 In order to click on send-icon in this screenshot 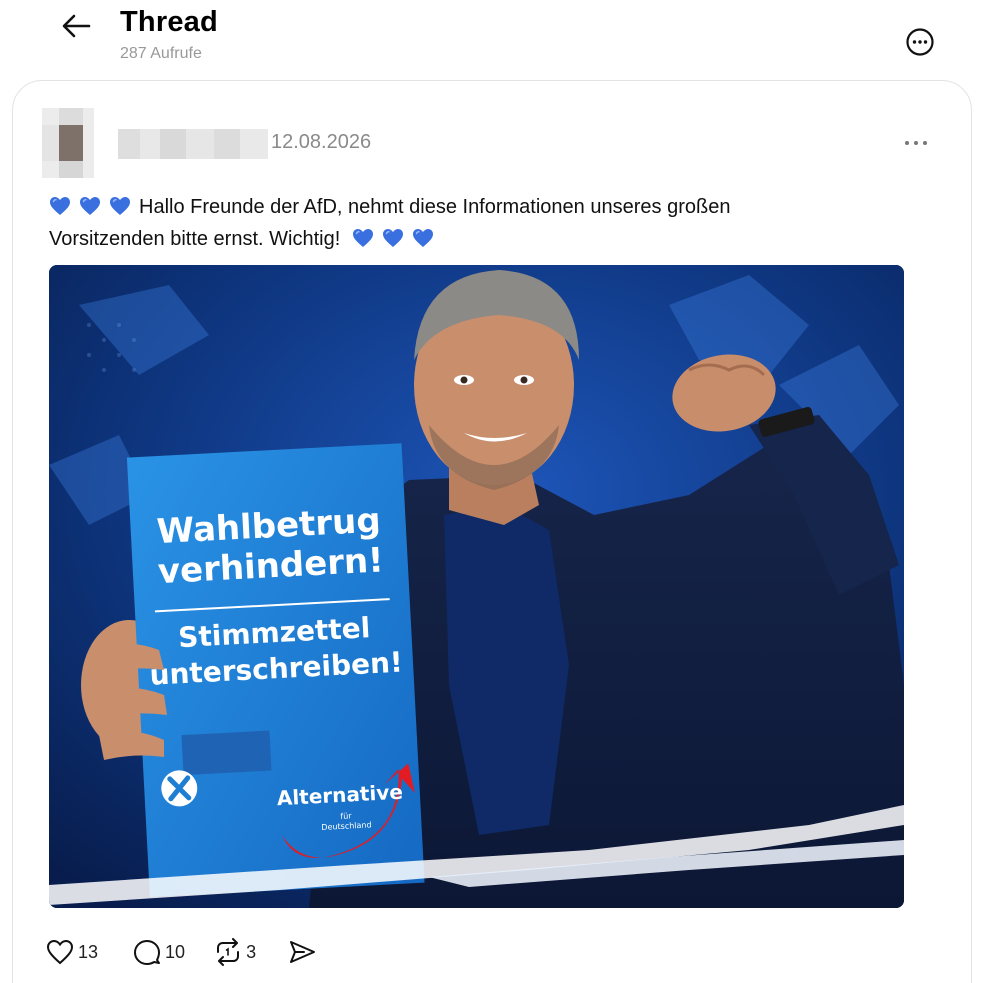, I will do `click(303, 952)`.